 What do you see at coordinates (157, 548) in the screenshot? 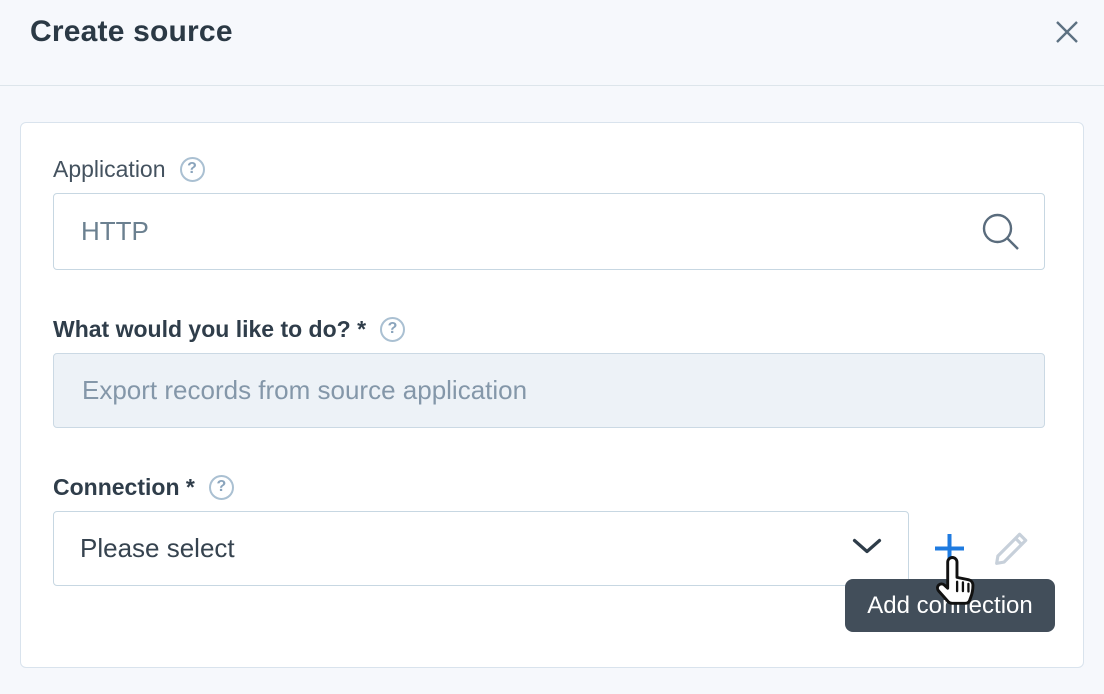
I see `connection-select-value: Please select` at bounding box center [157, 548].